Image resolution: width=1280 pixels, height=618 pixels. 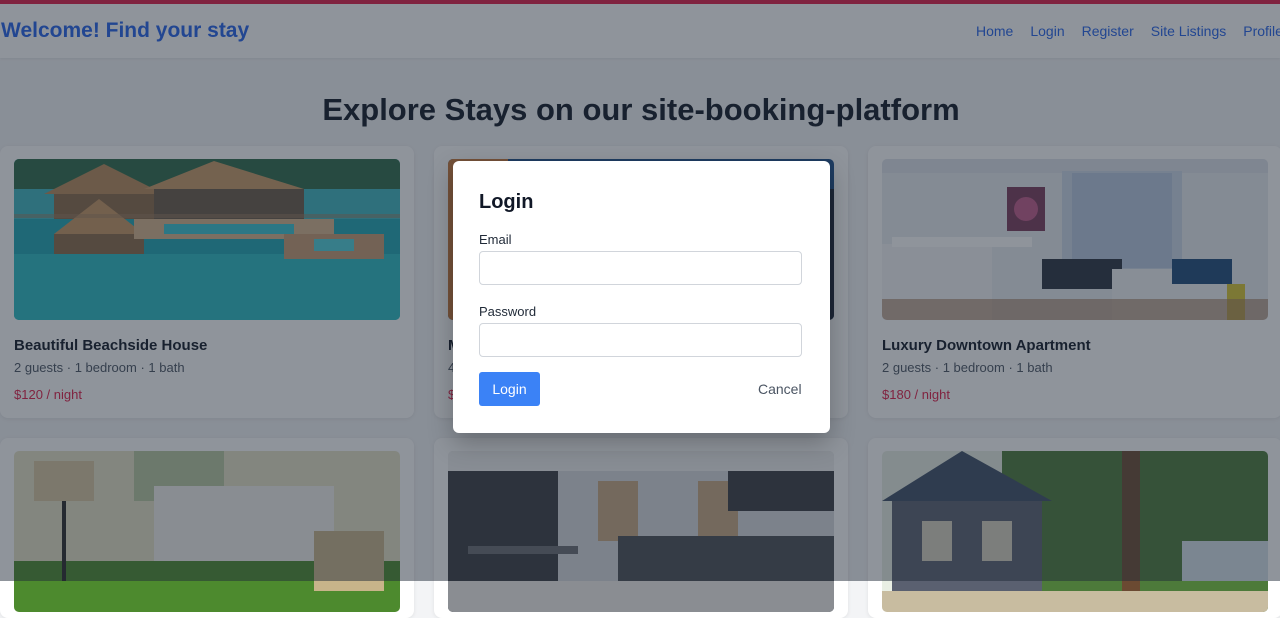 I want to click on login-submit-button: Login, so click(x=509, y=389).